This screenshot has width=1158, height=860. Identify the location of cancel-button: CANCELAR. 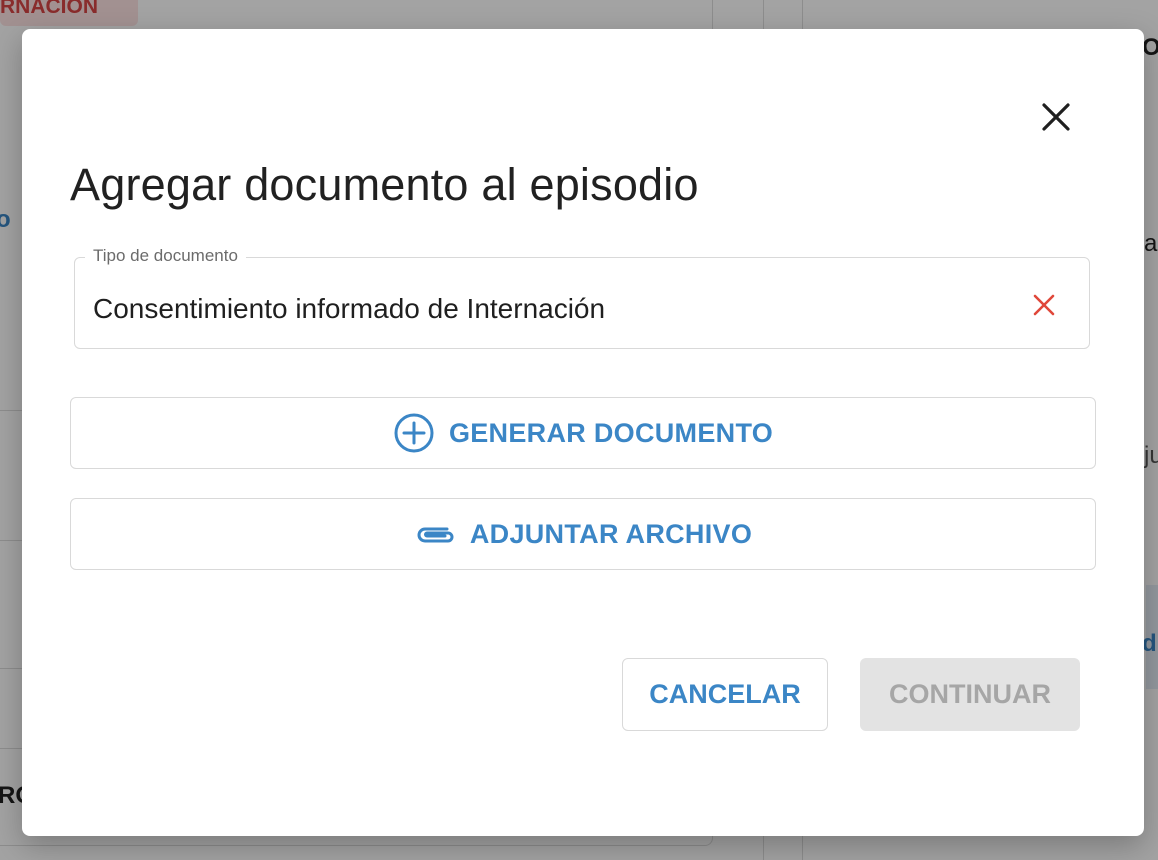
(725, 694).